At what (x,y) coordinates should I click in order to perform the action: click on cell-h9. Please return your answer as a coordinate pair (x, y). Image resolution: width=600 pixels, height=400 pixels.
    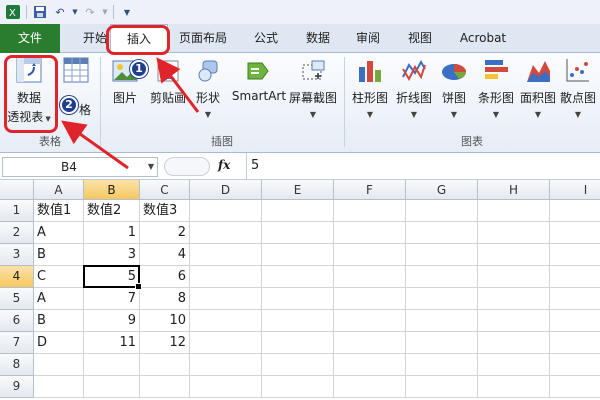
    Looking at the image, I should click on (514, 387).